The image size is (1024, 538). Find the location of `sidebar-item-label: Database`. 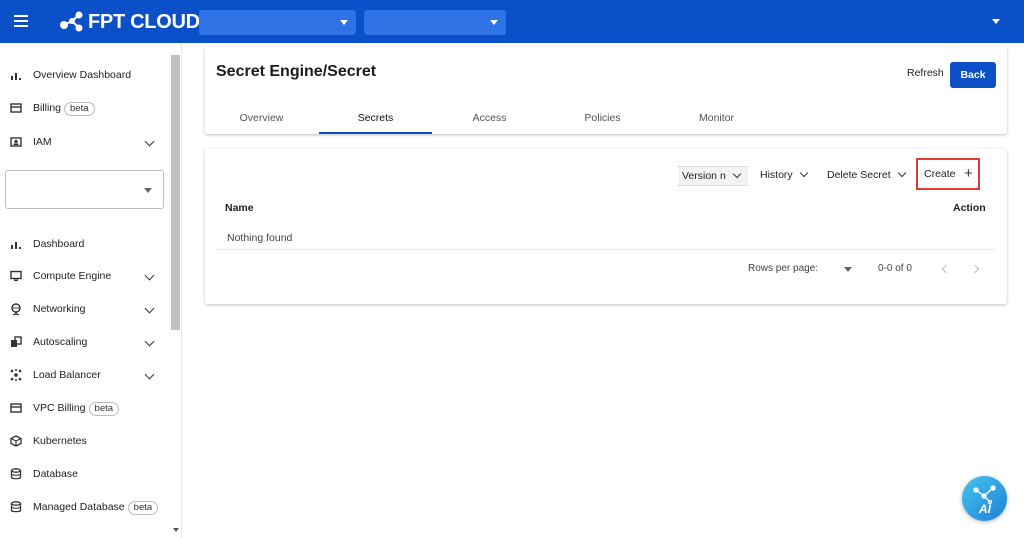

sidebar-item-label: Database is located at coordinates (55, 474).